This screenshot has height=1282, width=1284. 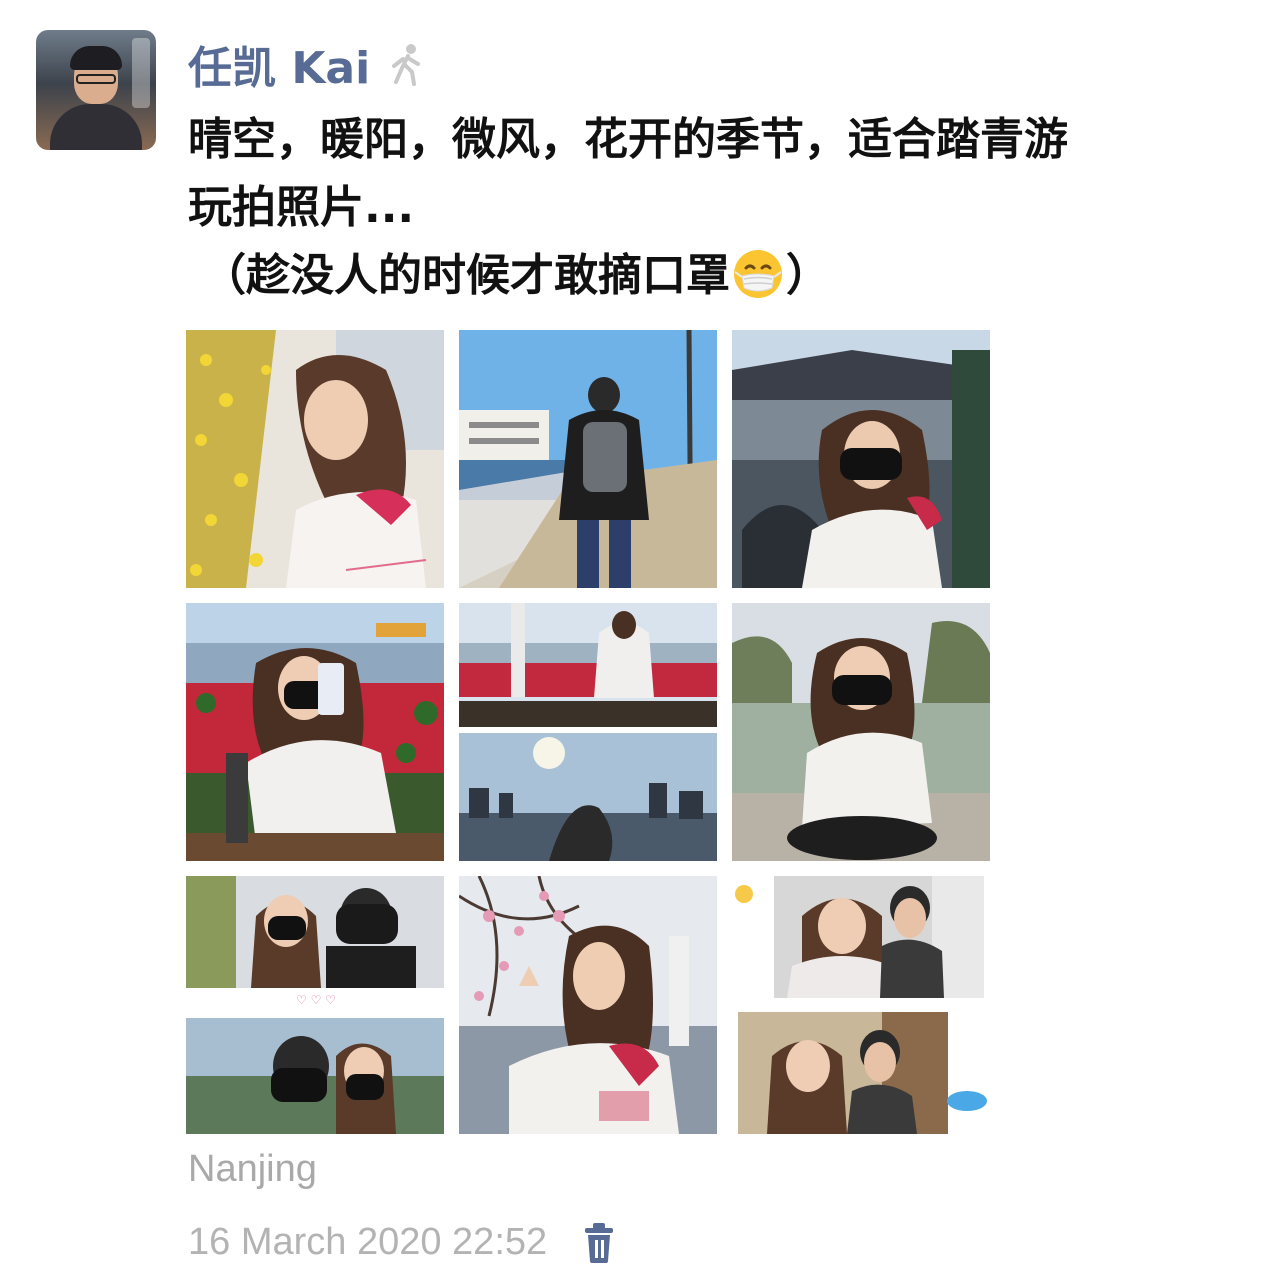 I want to click on photo-couple-home-collage, so click(x=861, y=1005).